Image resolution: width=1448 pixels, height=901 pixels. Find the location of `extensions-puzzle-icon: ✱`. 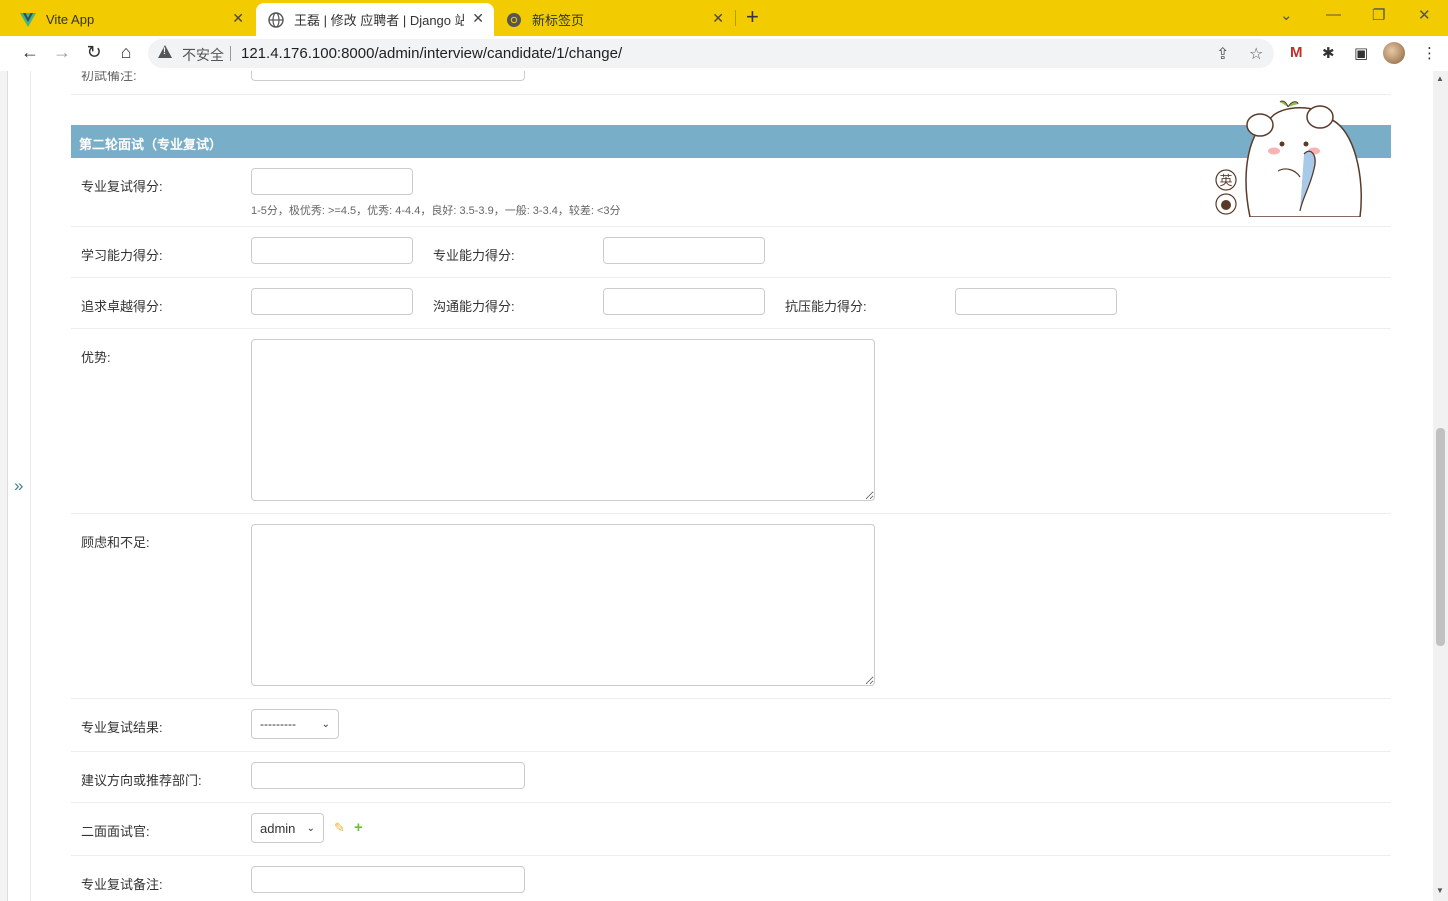

extensions-puzzle-icon: ✱ is located at coordinates (1328, 53).